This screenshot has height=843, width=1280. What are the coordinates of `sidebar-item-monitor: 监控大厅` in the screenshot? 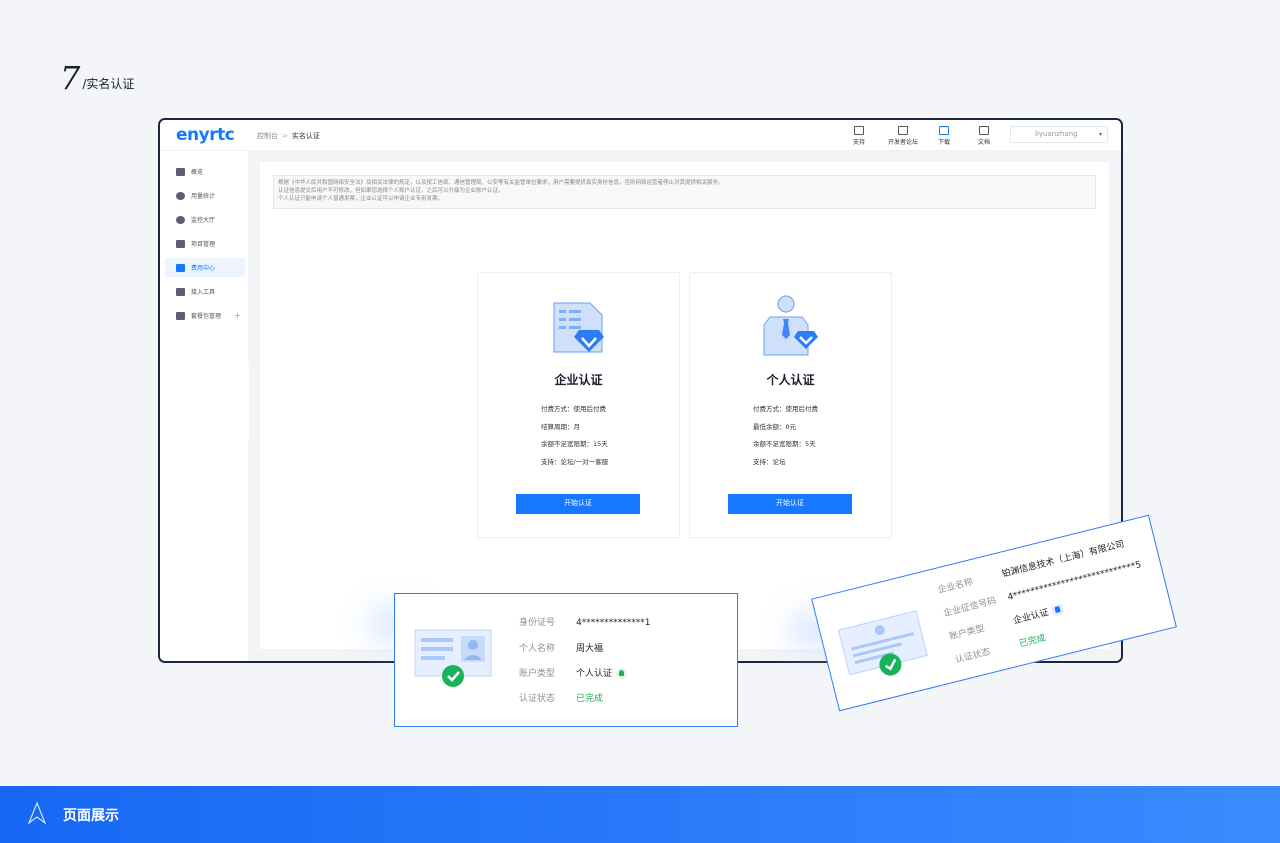 It's located at (205, 219).